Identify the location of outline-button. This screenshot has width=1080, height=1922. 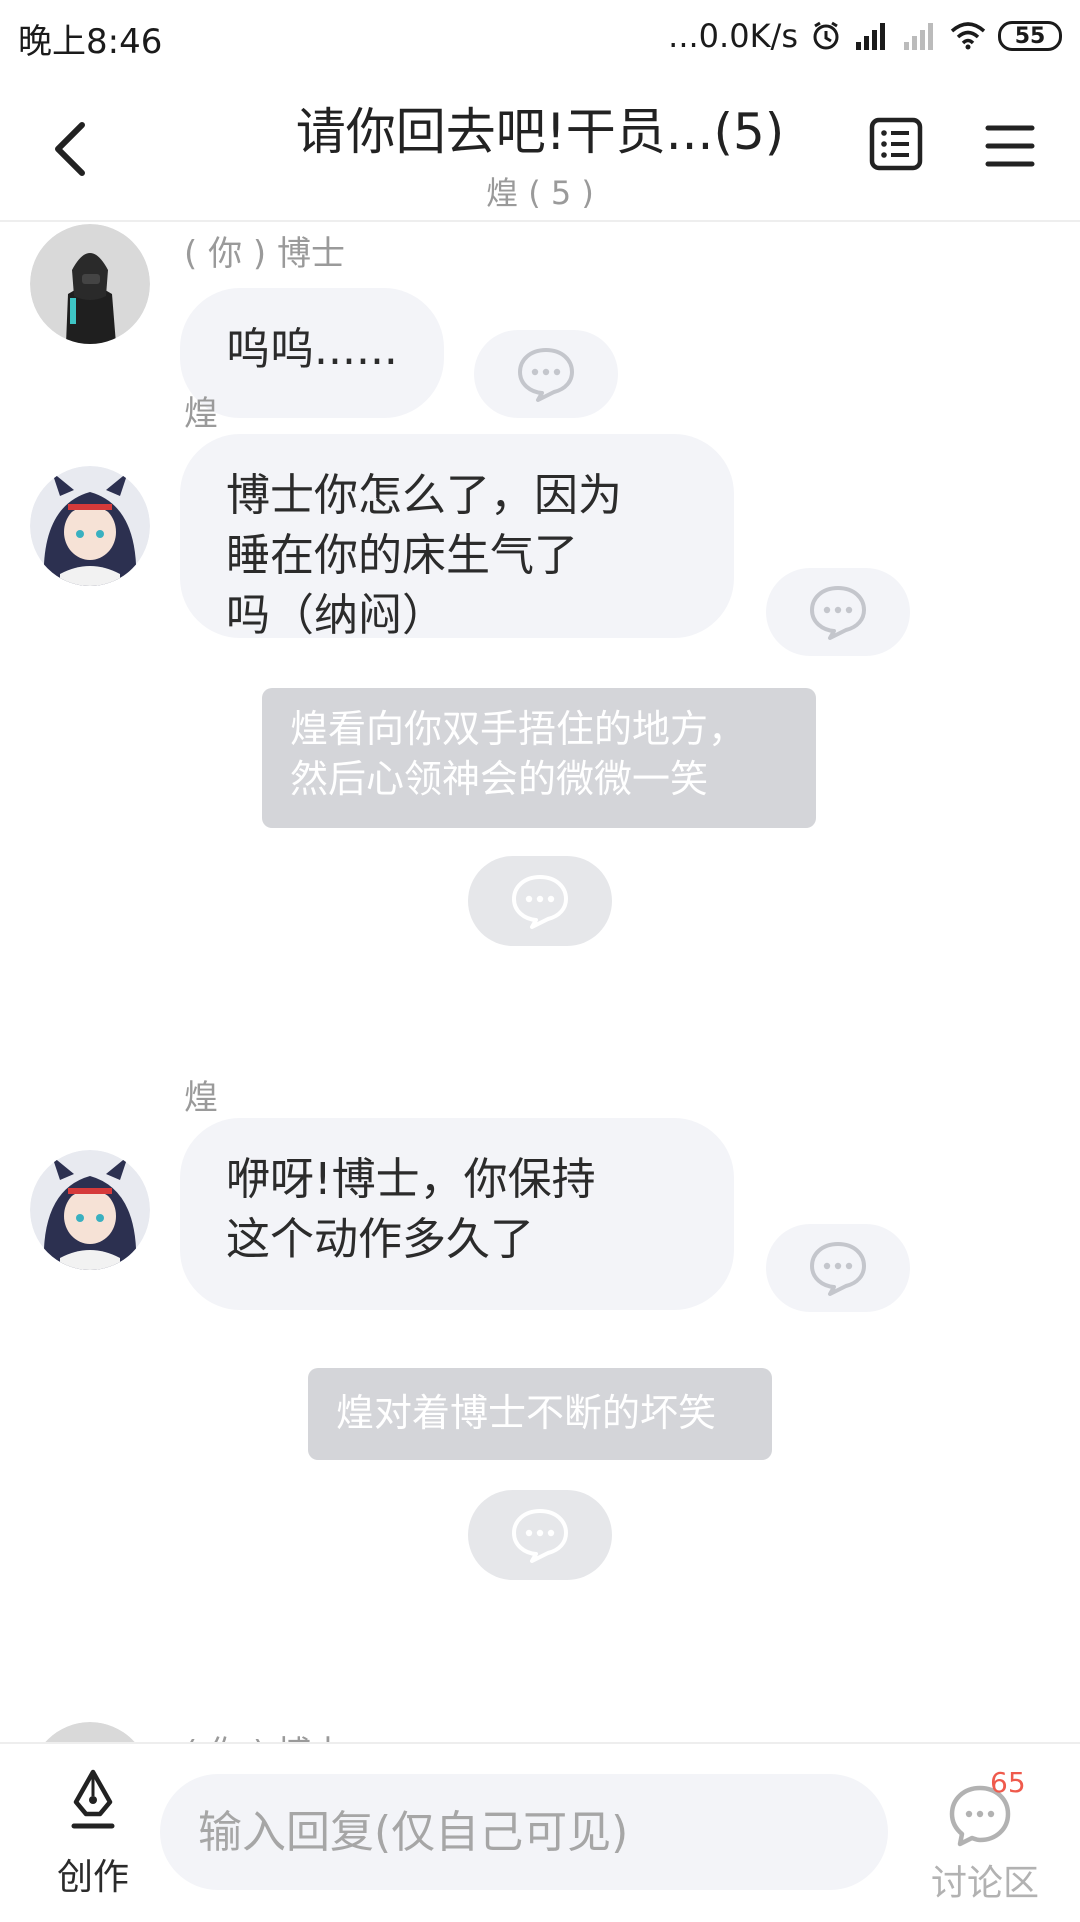
(896, 144).